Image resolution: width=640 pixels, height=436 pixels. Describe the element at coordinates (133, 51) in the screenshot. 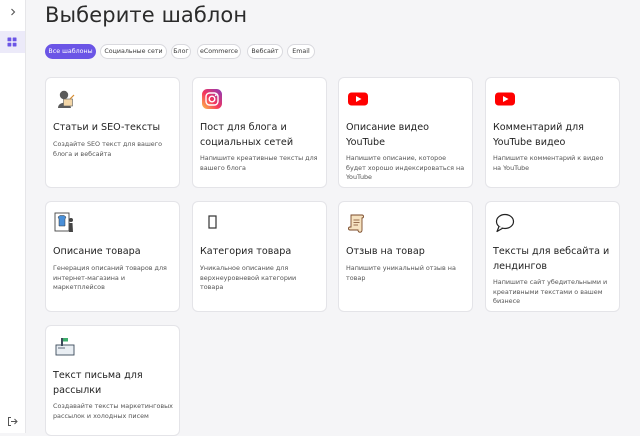

I see `filter-chip-social: Социальные сети` at that location.